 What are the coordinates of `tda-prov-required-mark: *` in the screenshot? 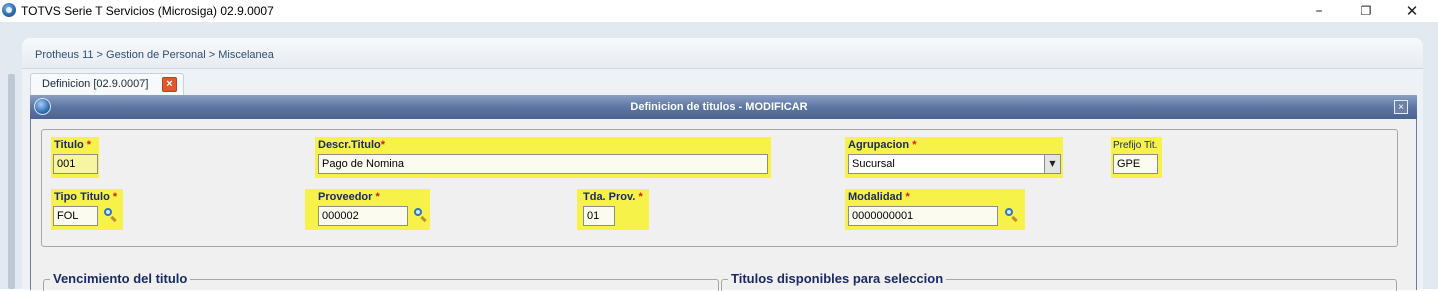 It's located at (640, 197).